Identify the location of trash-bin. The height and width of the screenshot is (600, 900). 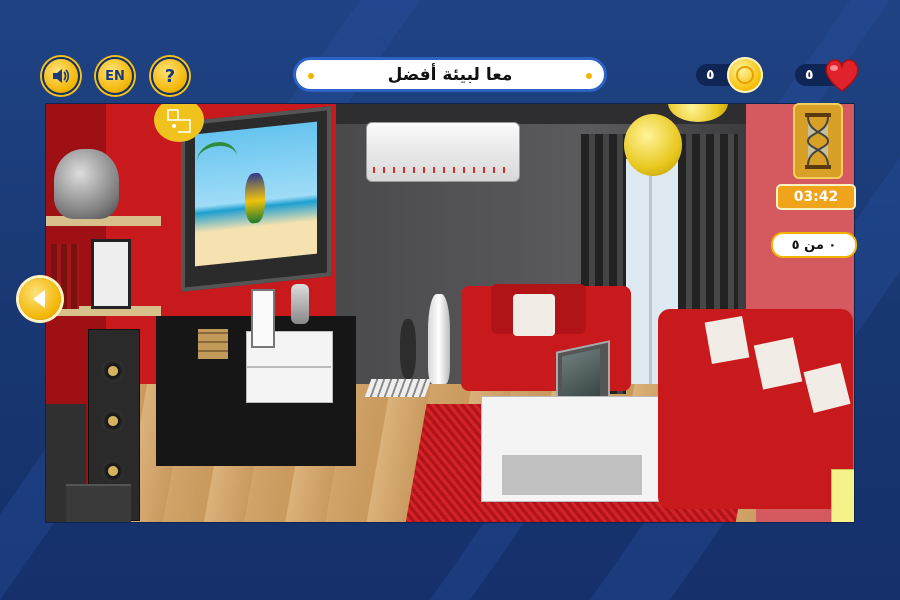
(842, 495).